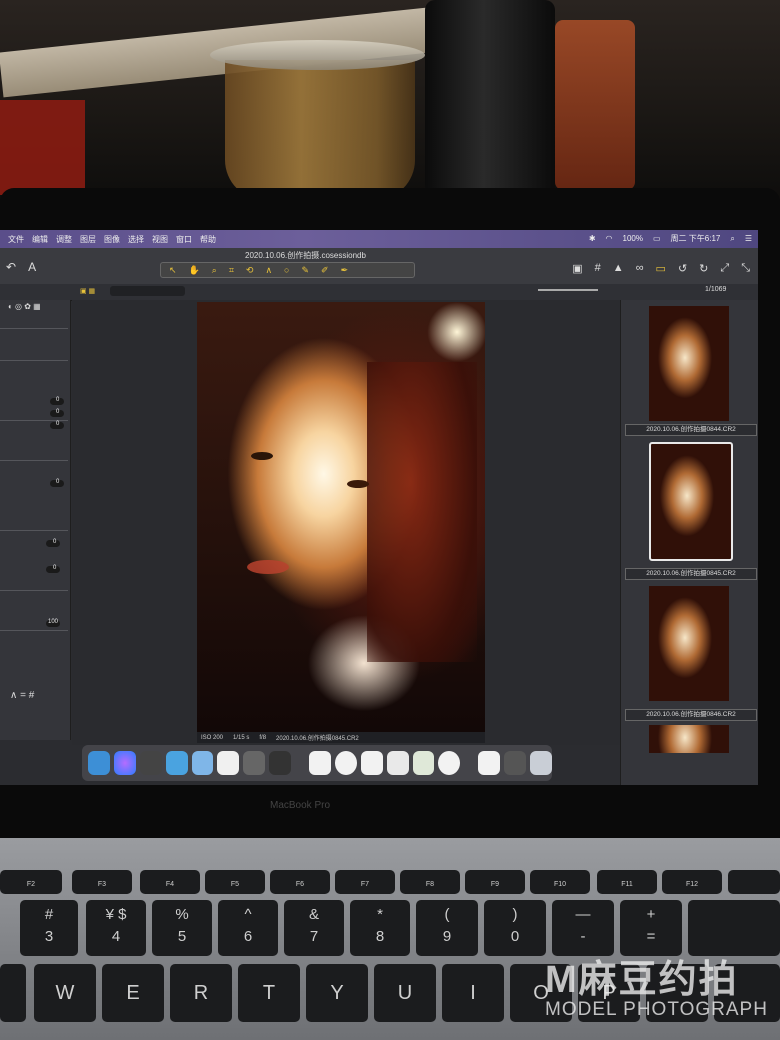  I want to click on slider-value-4: 0, so click(57, 482).